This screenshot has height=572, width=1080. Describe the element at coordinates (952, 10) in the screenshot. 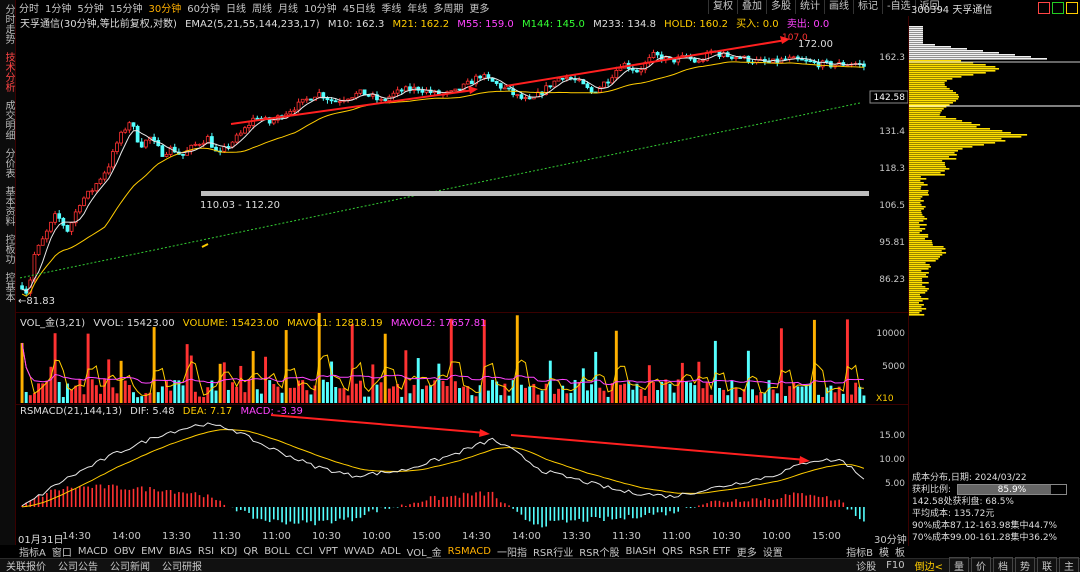

I see `stock-code-title: 300394 天孚通信` at that location.